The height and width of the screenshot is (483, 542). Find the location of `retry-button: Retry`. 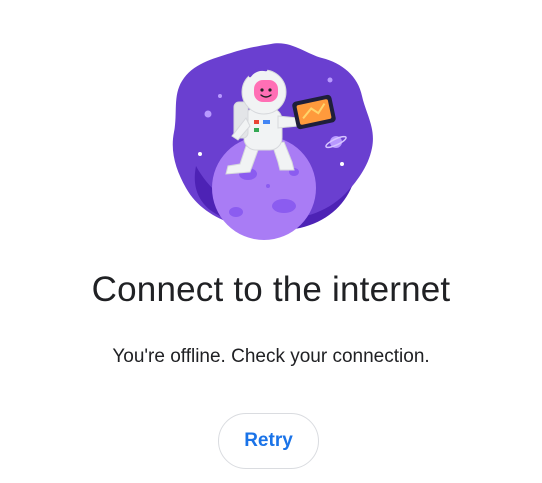

retry-button: Retry is located at coordinates (268, 441).